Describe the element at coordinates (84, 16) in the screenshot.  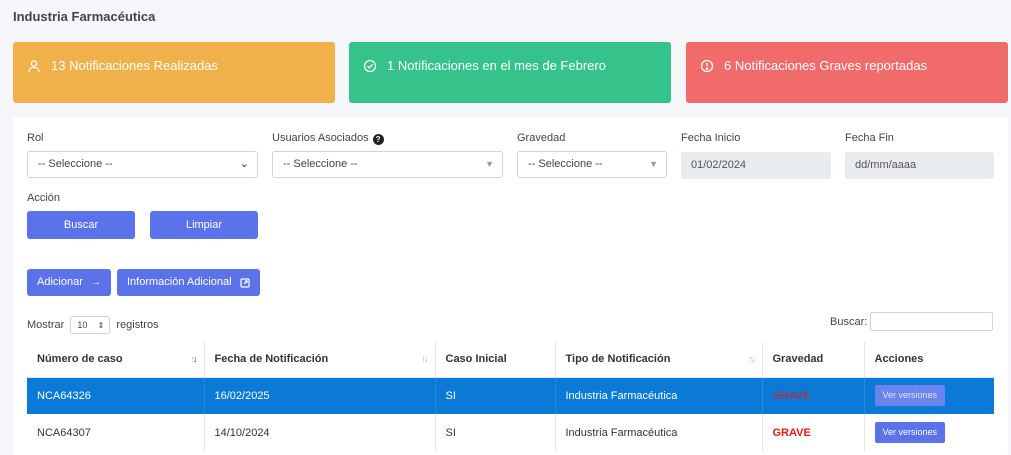
I see `page-title: Industria Farmacéutica` at that location.